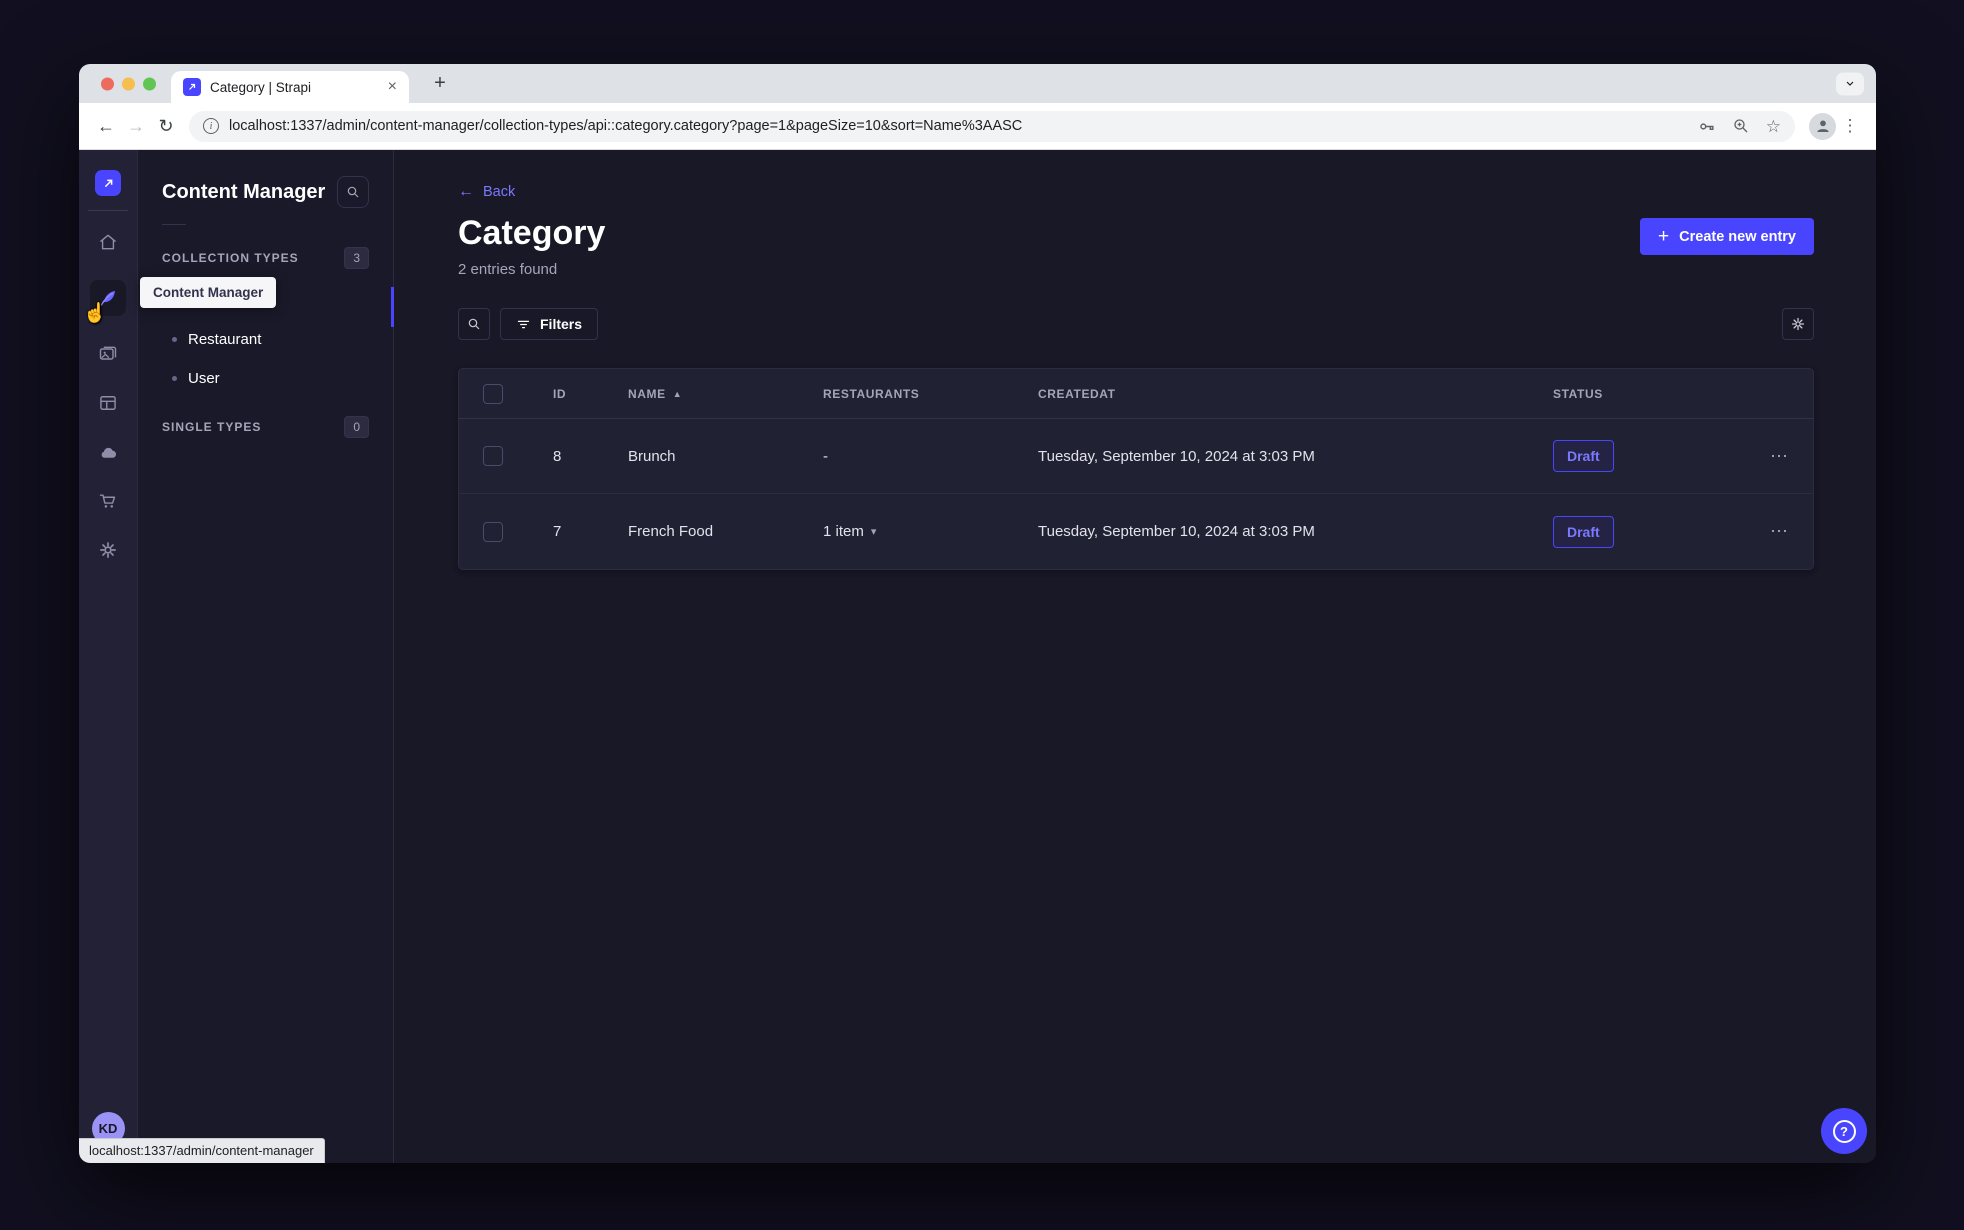 Image resolution: width=1964 pixels, height=1230 pixels. What do you see at coordinates (873, 532) in the screenshot?
I see `chevron-down-icon: ▾` at bounding box center [873, 532].